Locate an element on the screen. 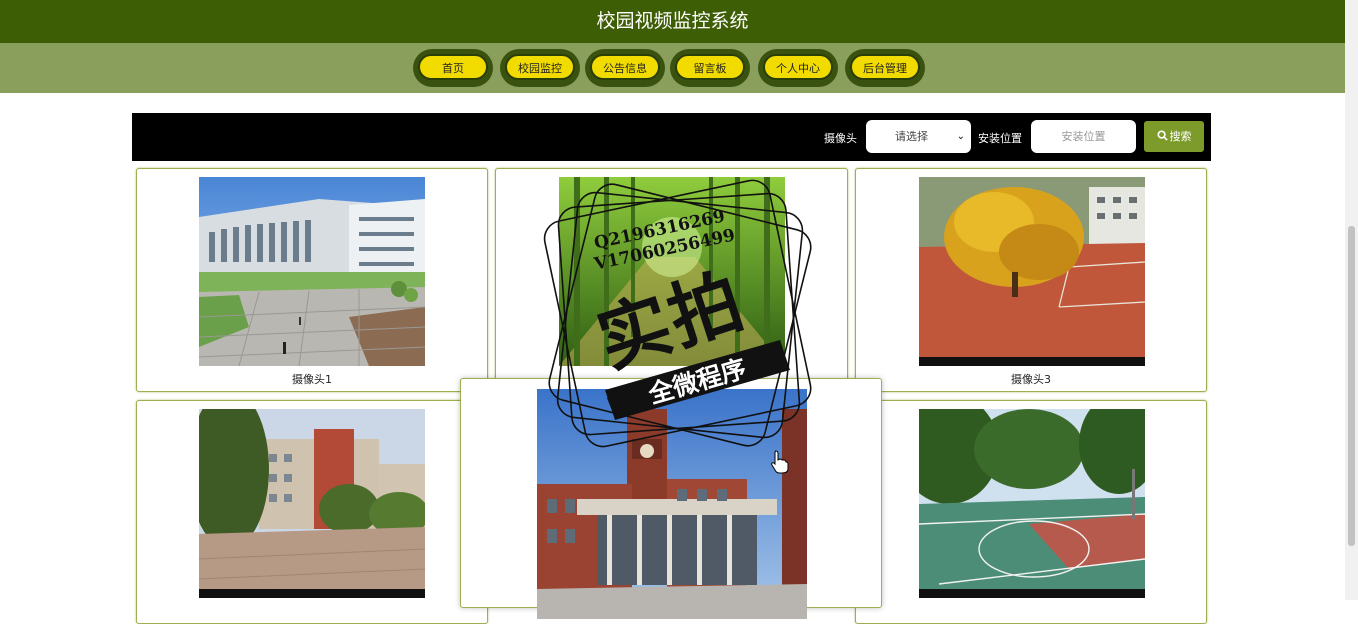  nav-announcements: 公告信息 is located at coordinates (625, 68).